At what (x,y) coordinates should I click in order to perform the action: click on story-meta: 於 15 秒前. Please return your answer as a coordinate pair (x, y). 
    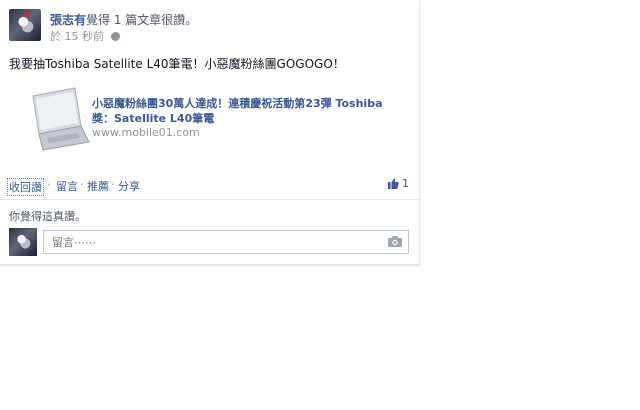
    Looking at the image, I should click on (85, 36).